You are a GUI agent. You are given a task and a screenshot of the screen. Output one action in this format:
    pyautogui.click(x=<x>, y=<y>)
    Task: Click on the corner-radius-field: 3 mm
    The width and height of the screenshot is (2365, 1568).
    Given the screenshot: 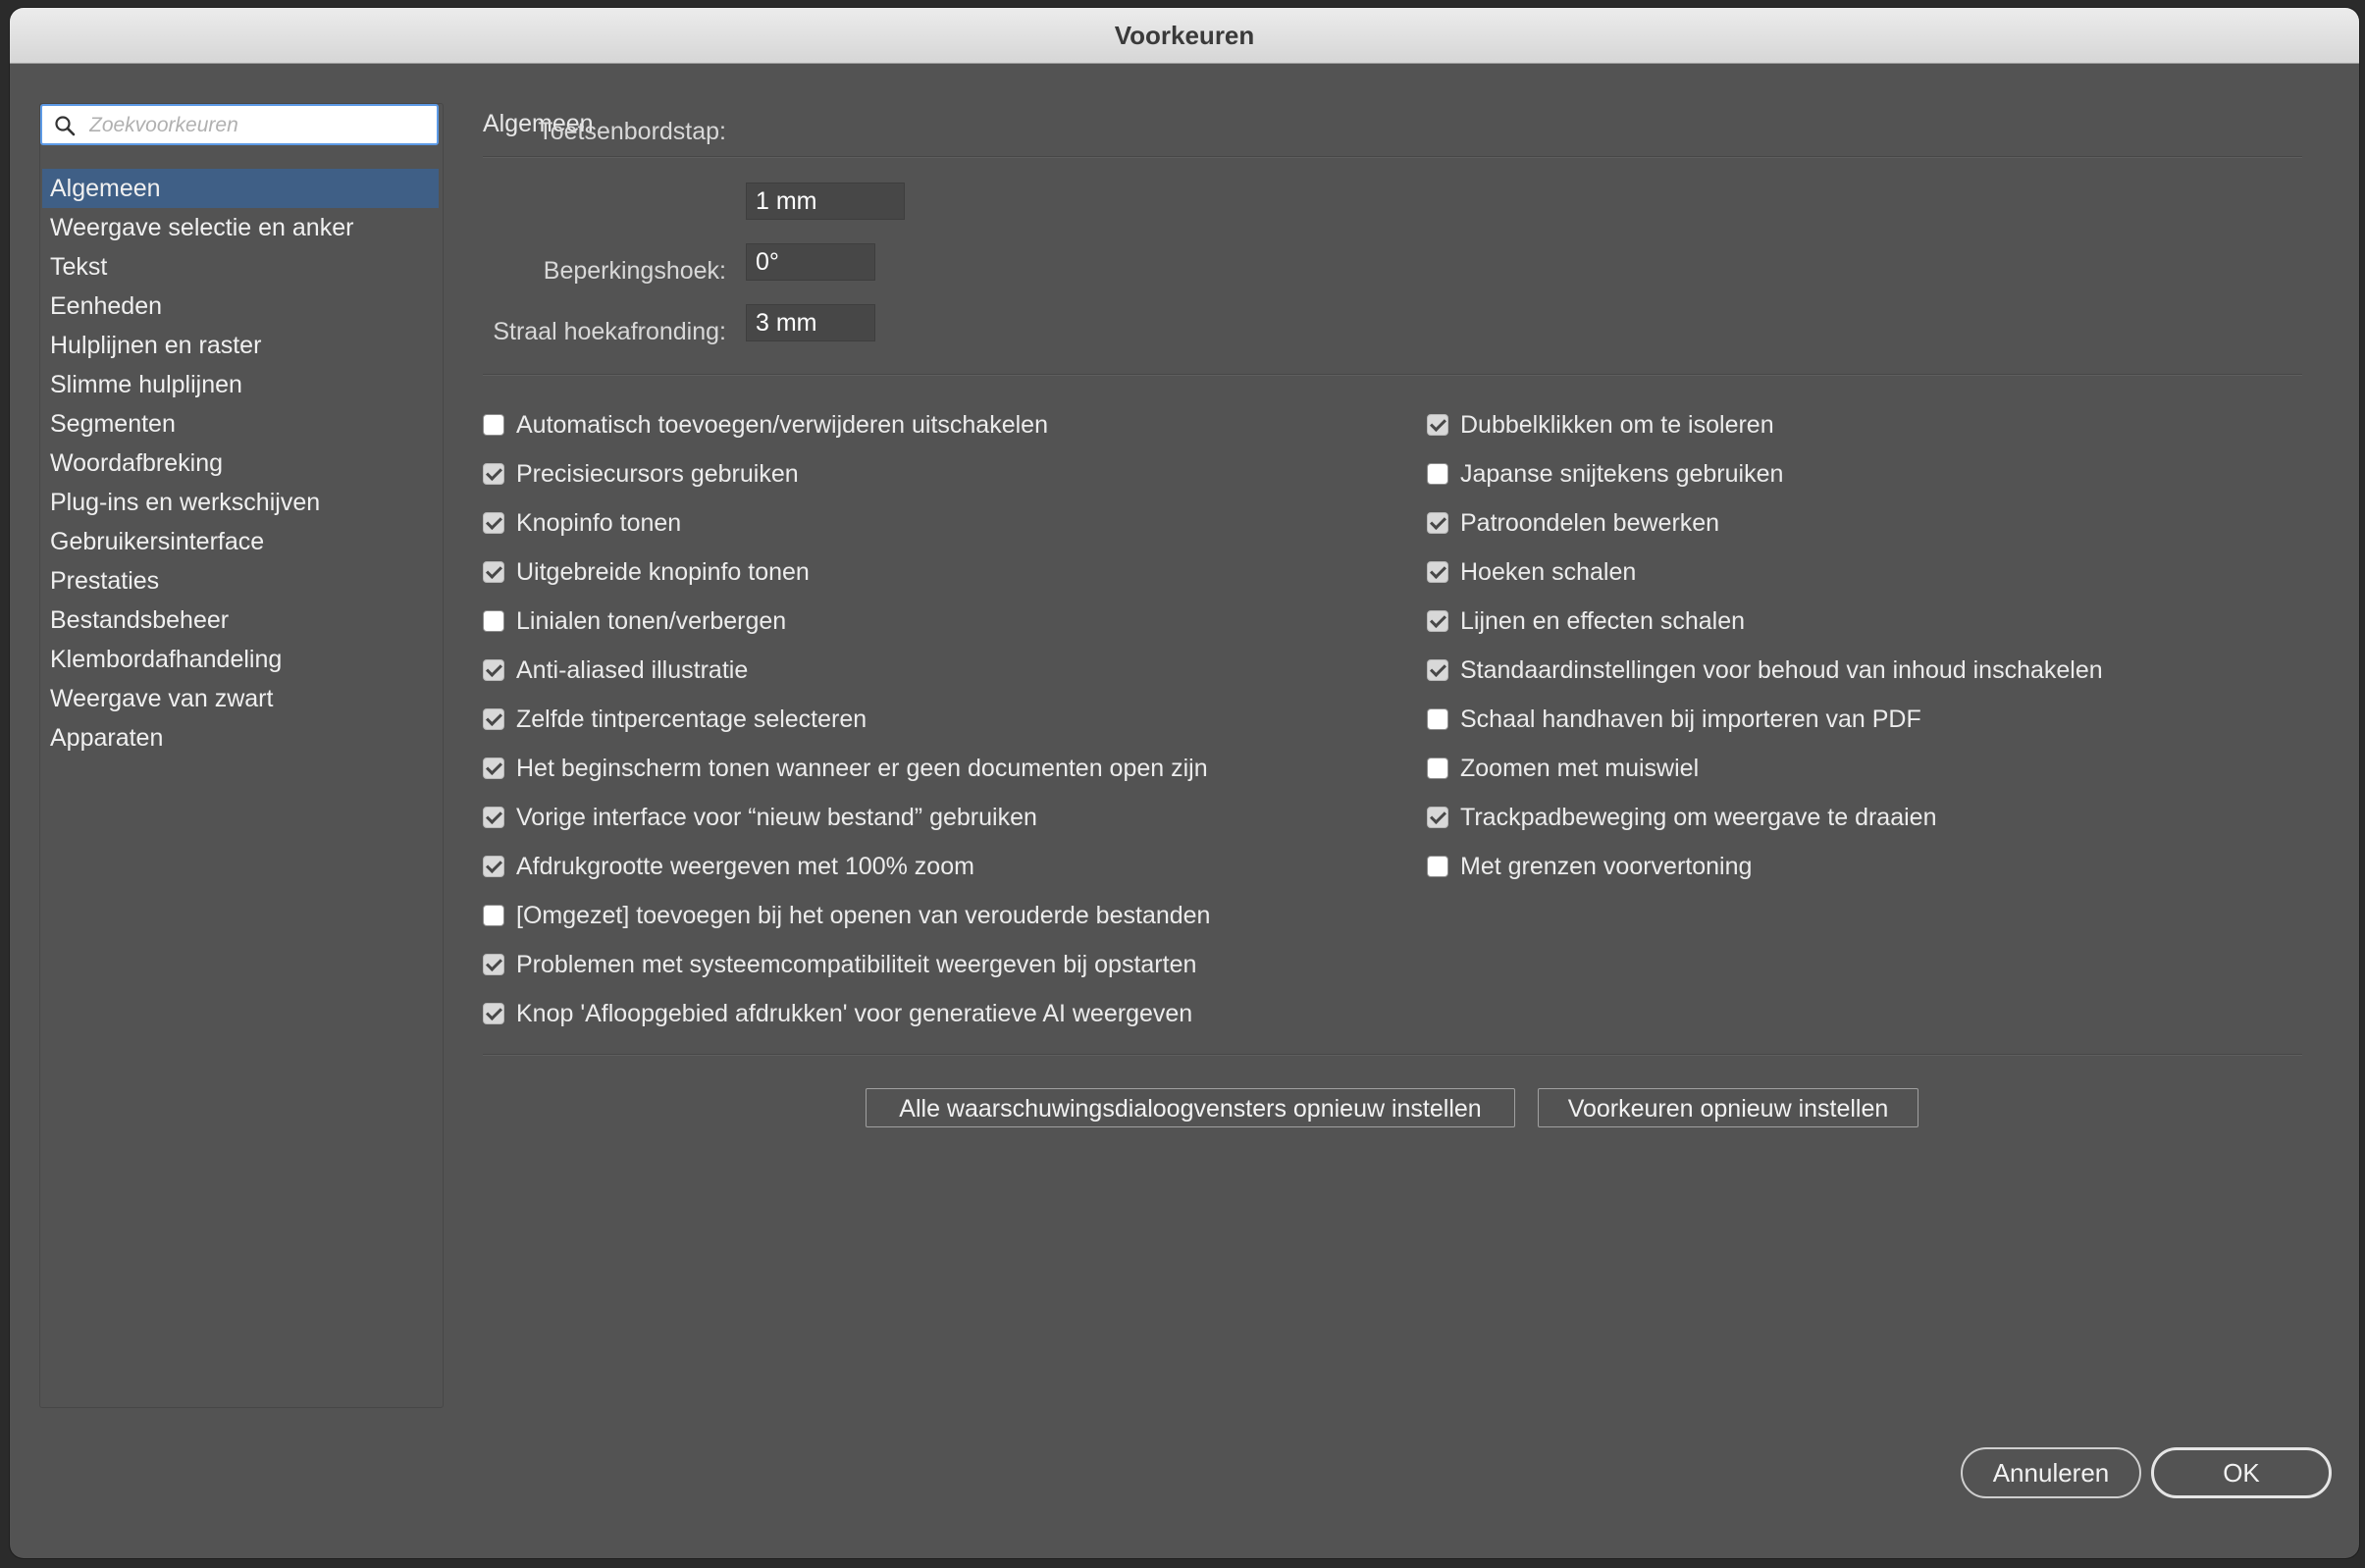 What is the action you would take?
    pyautogui.click(x=810, y=322)
    